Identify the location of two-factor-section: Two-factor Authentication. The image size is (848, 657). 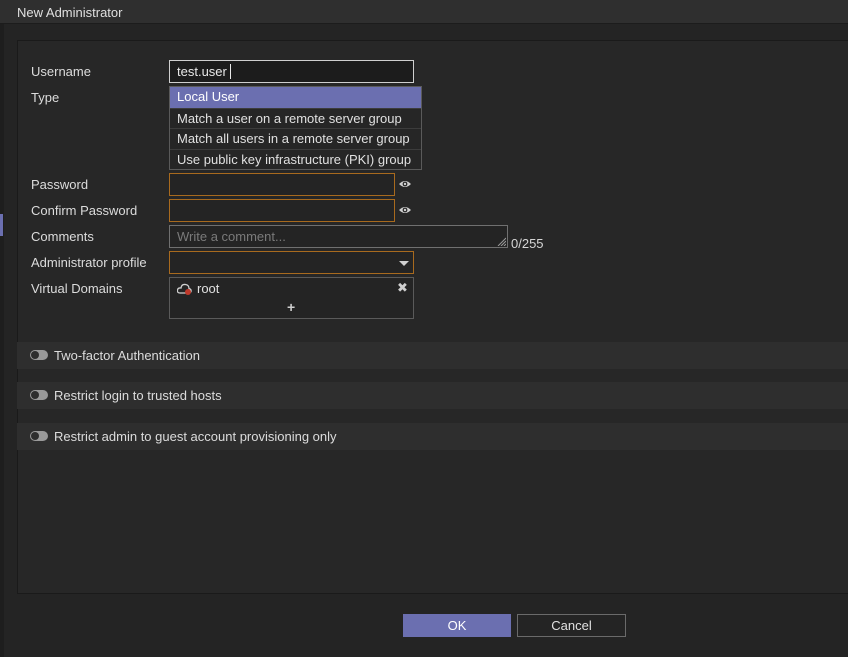
(432, 355).